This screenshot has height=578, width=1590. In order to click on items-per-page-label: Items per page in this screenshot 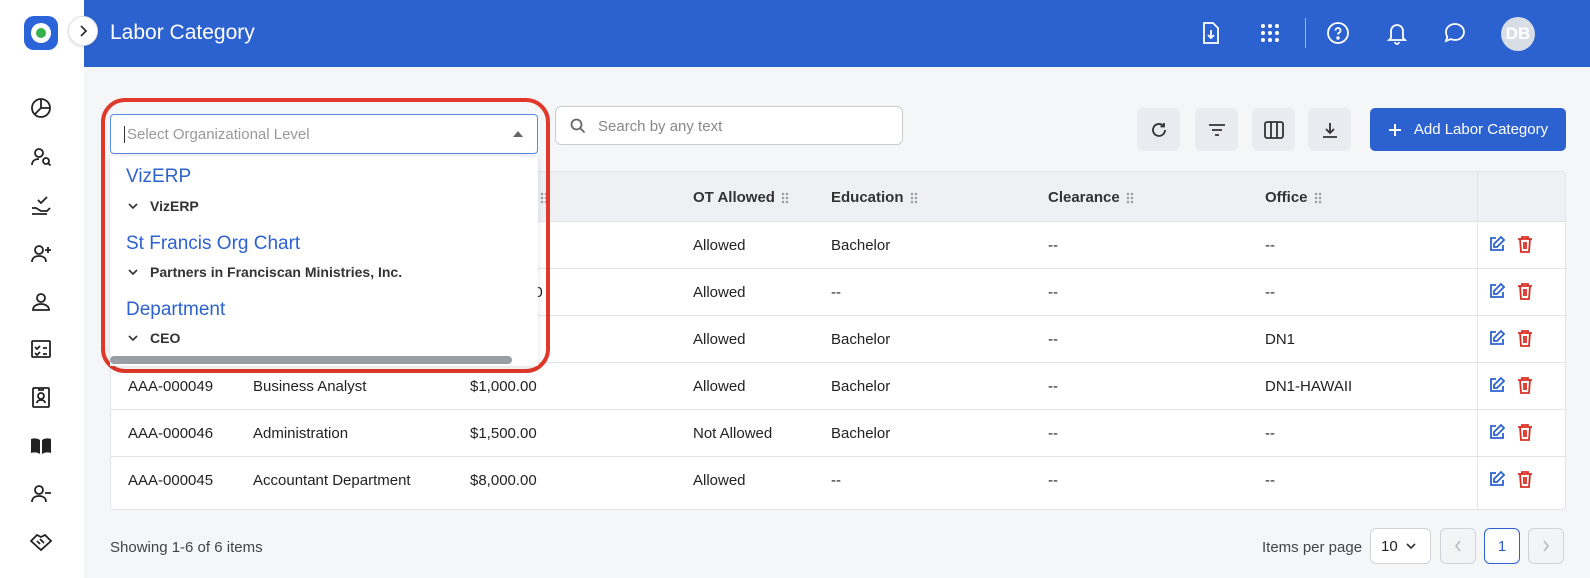, I will do `click(1312, 547)`.